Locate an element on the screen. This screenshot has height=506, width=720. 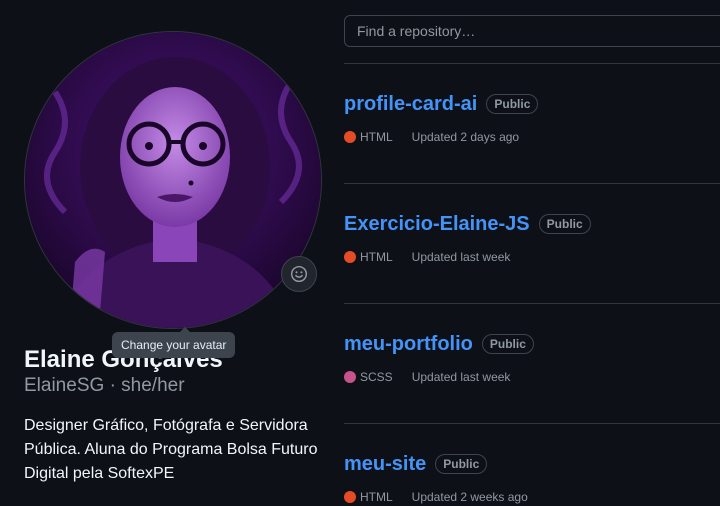
repo-updated: Updated 2 weeks ago is located at coordinates (469, 497).